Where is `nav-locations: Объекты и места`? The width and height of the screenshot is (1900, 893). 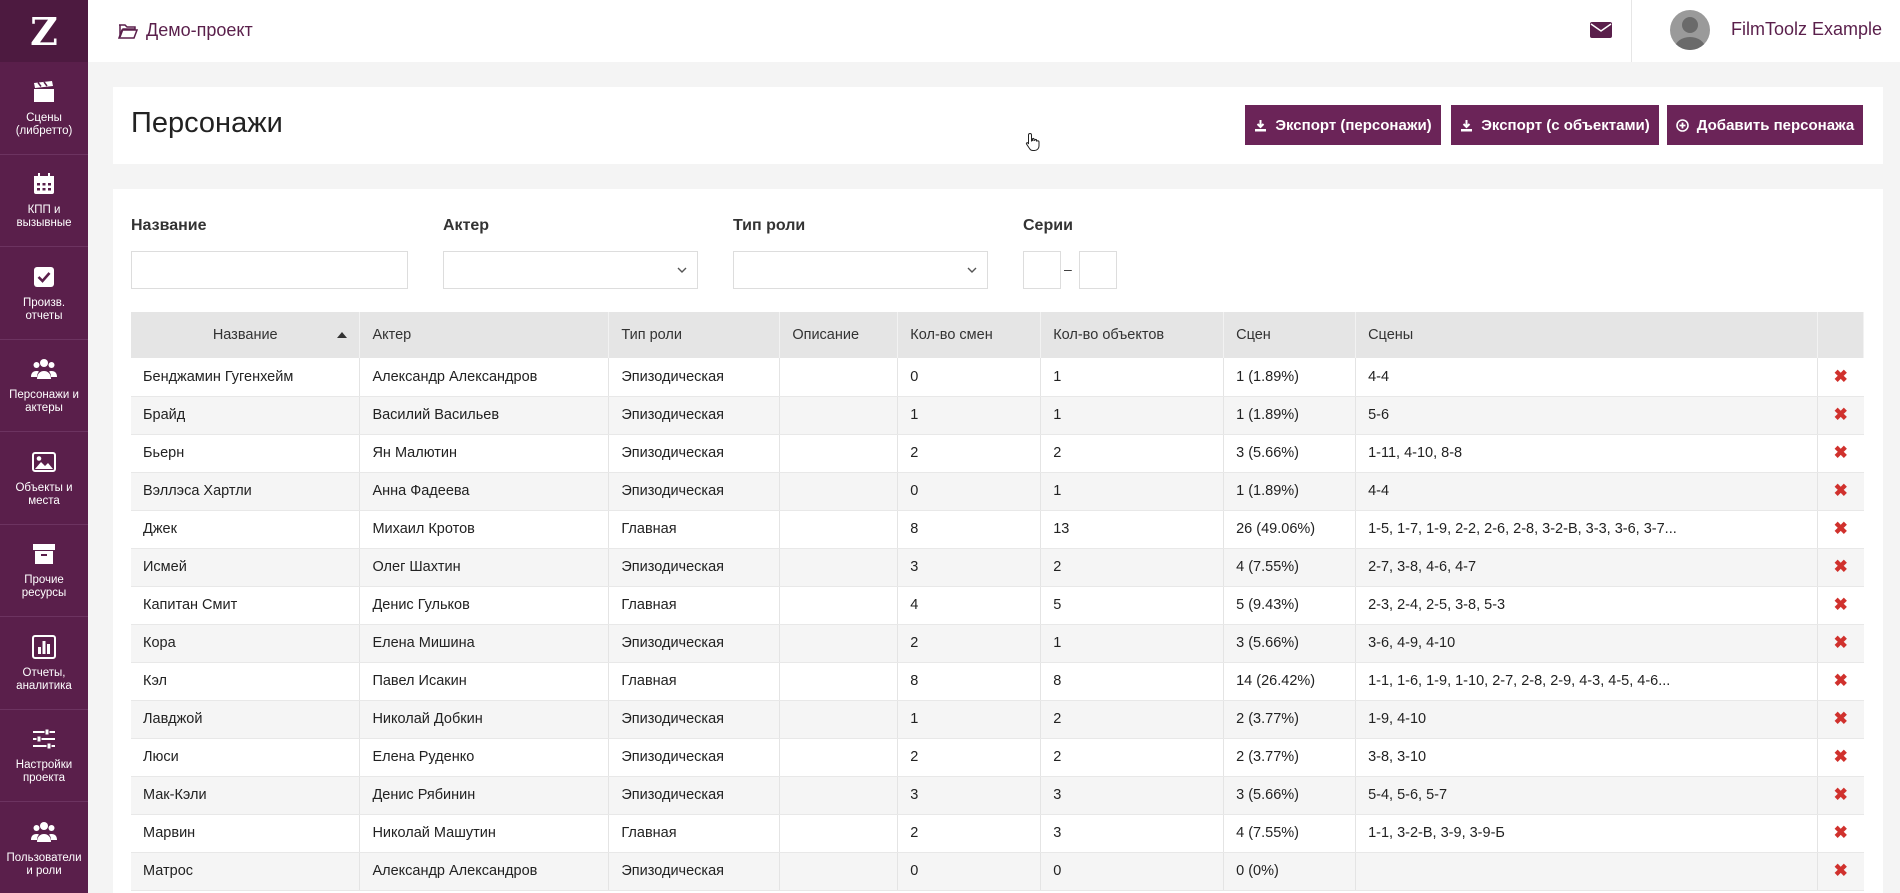 nav-locations: Объекты и места is located at coordinates (44, 478).